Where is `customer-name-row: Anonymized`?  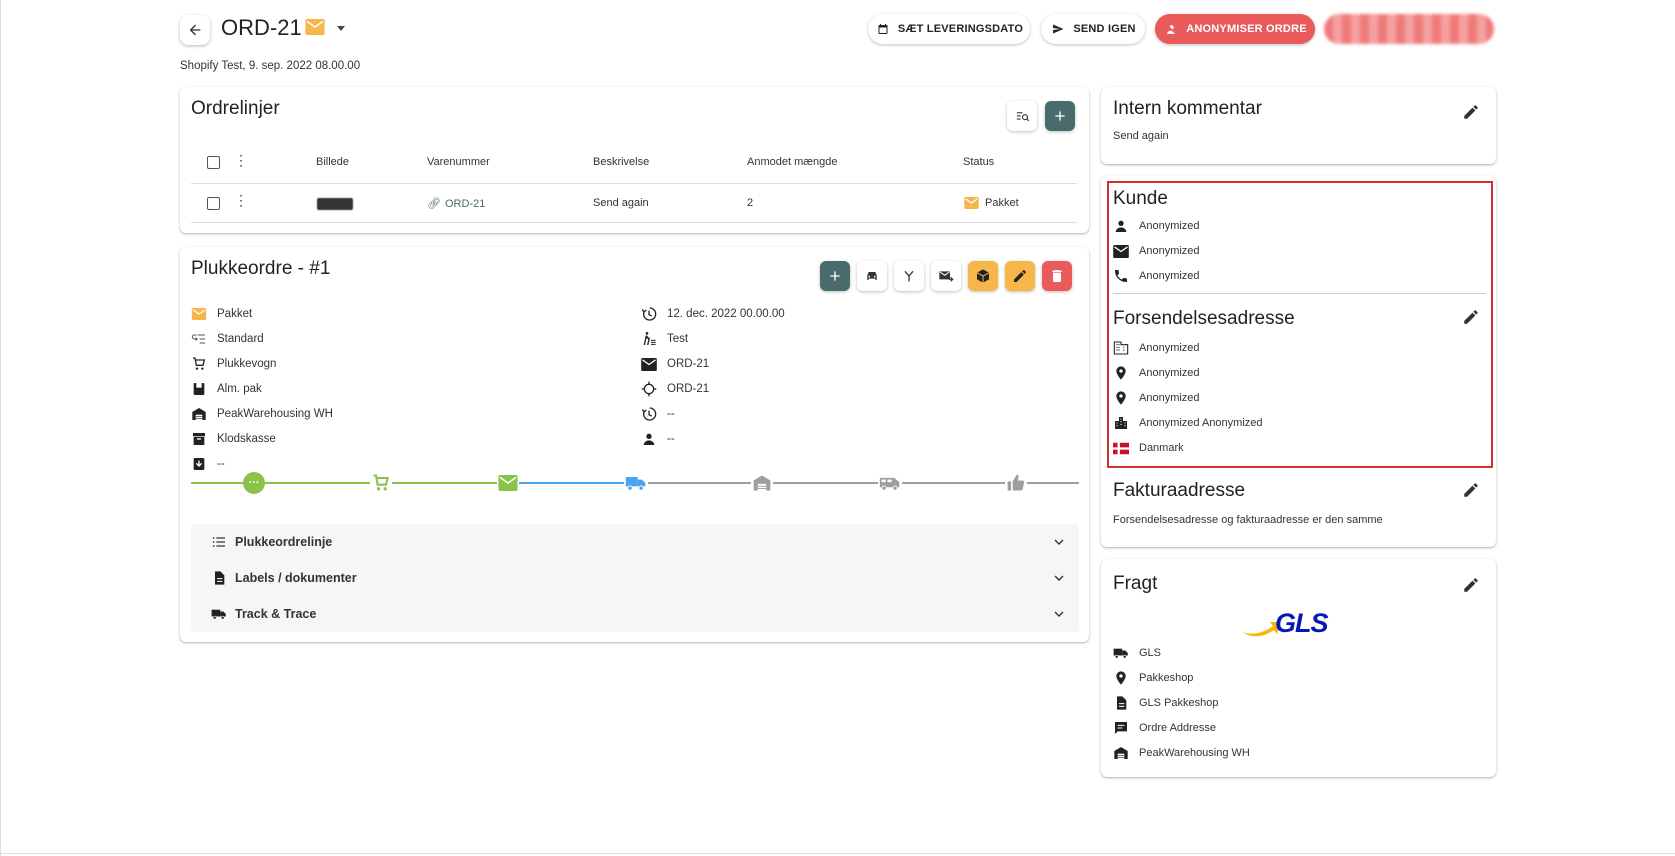 customer-name-row: Anonymized is located at coordinates (1156, 226).